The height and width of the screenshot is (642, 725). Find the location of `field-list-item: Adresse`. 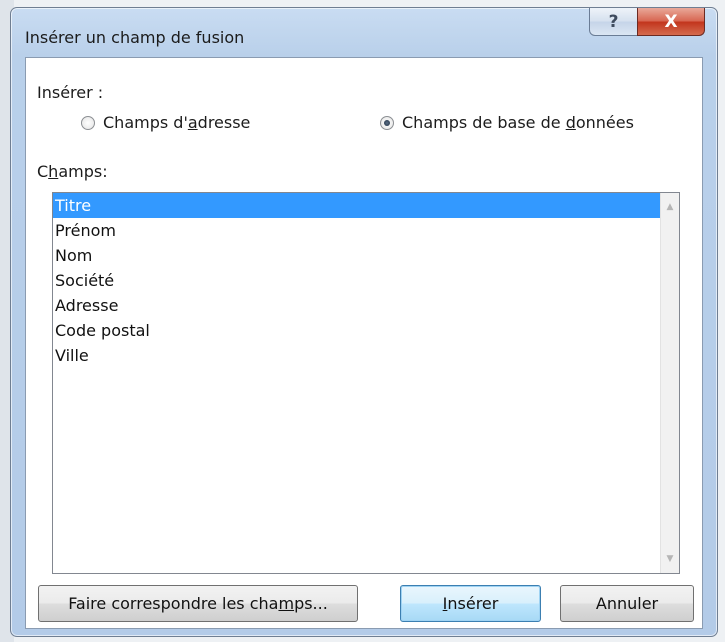

field-list-item: Adresse is located at coordinates (357, 305).